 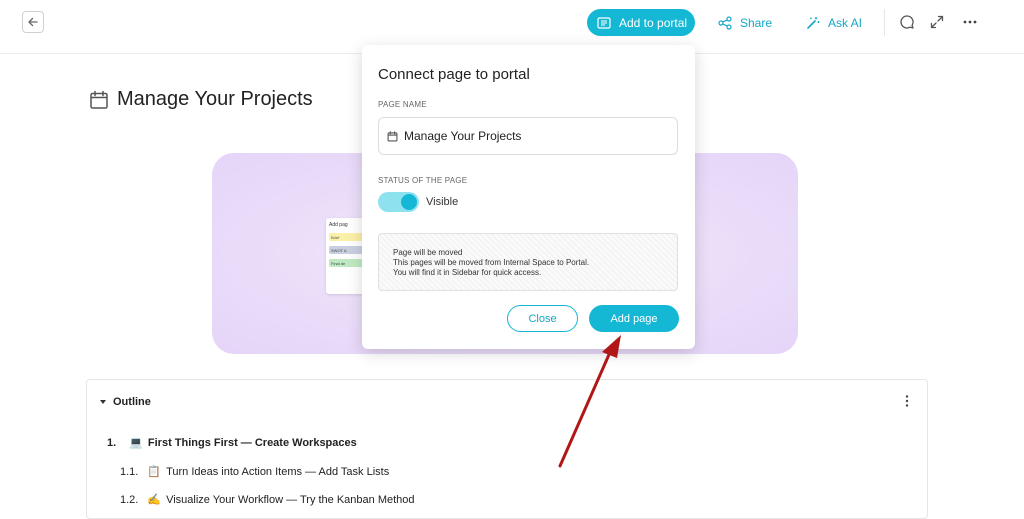 What do you see at coordinates (402, 104) in the screenshot?
I see `page-name-label: PAGE NAME` at bounding box center [402, 104].